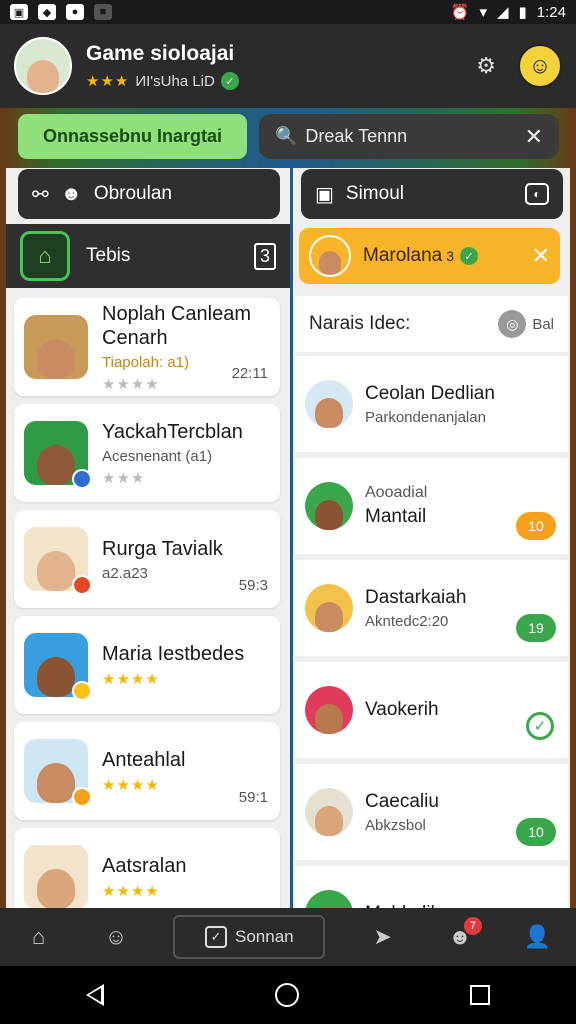 The height and width of the screenshot is (1024, 576). Describe the element at coordinates (416, 597) in the screenshot. I see `item-name: Dastarkaiah` at that location.